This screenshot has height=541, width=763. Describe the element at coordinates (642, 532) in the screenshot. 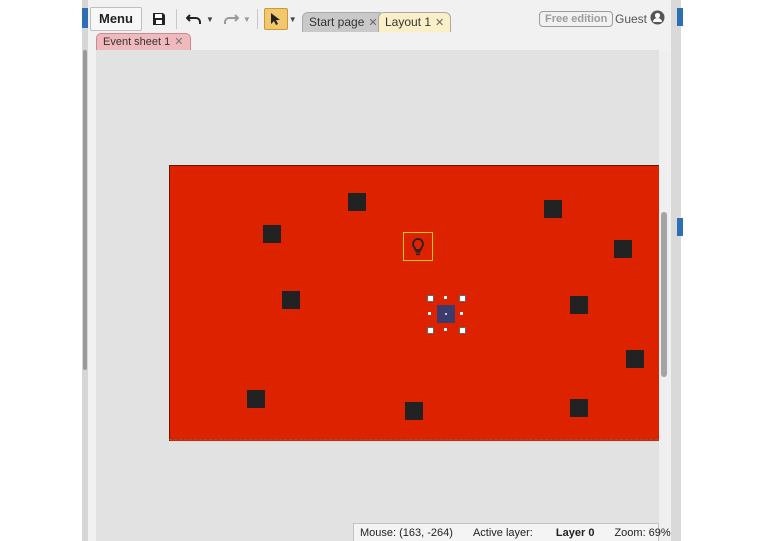

I see `zoom-level: Zoom: 69%` at that location.